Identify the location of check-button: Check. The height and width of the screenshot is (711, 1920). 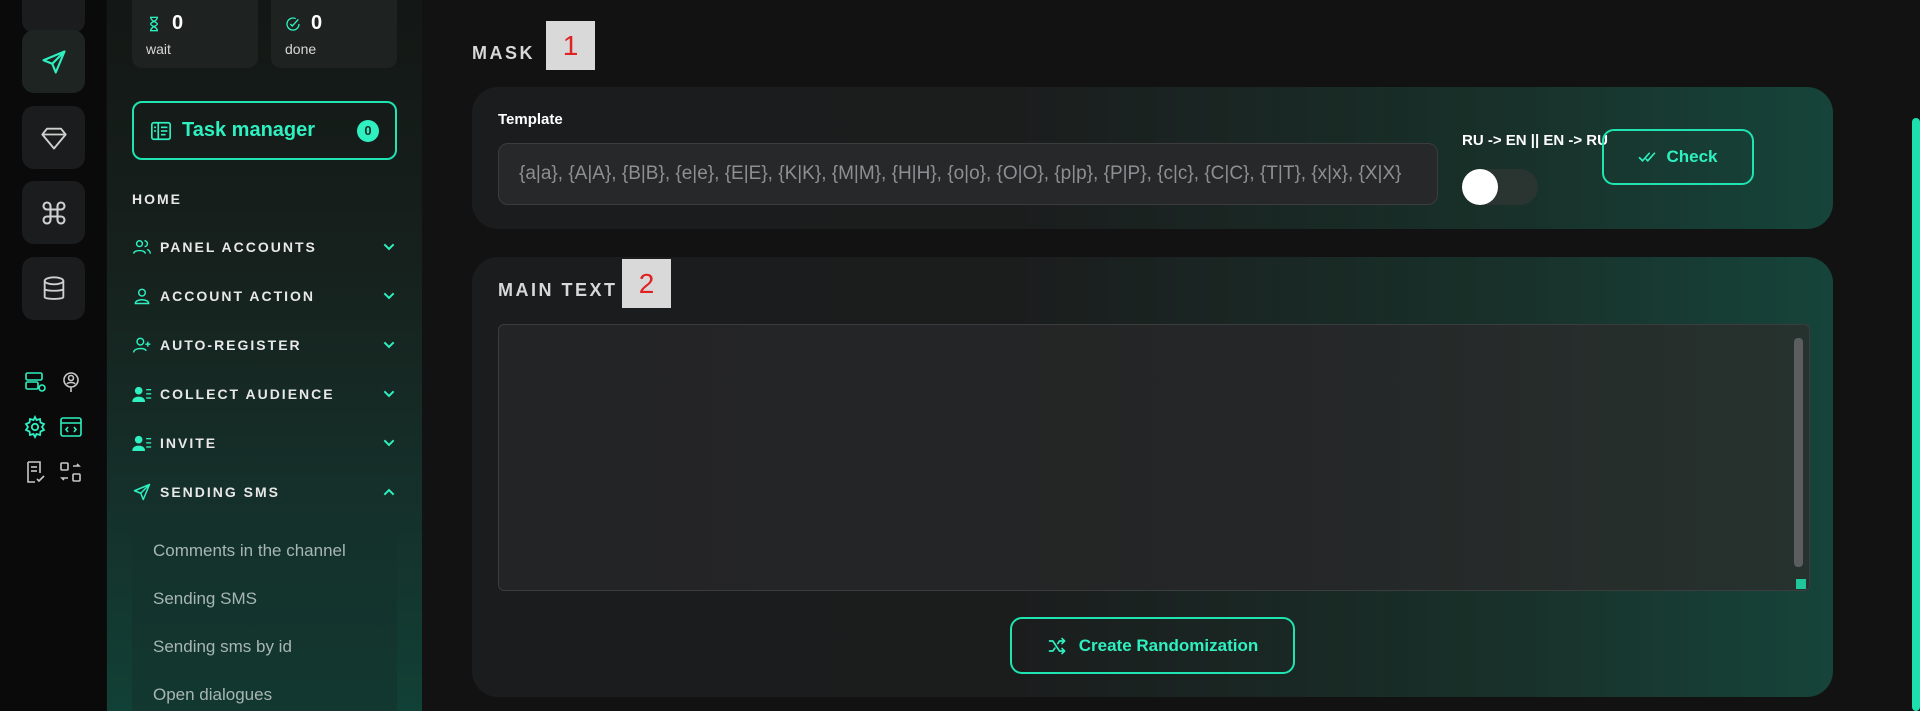
(1678, 157).